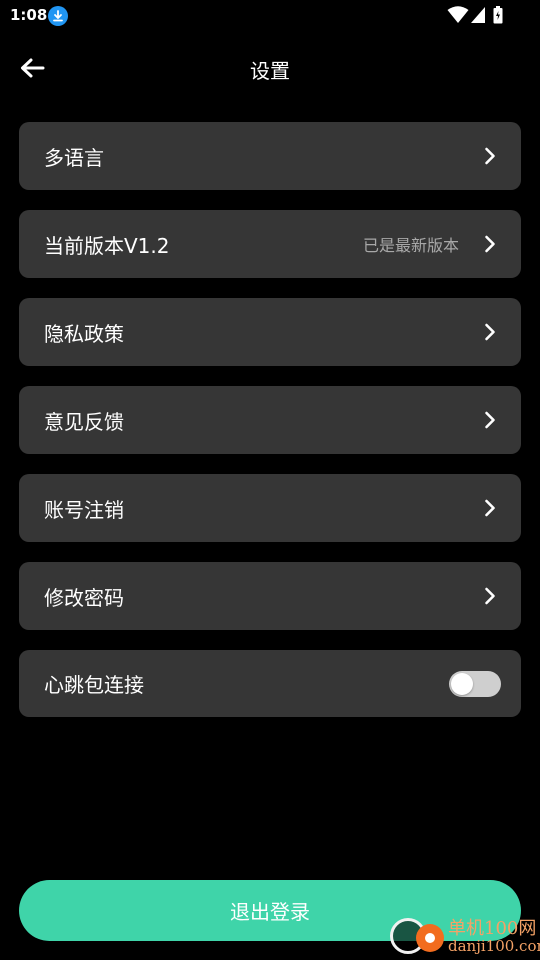 The image size is (540, 960). What do you see at coordinates (410, 245) in the screenshot?
I see `version-status: 已是最新版本` at bounding box center [410, 245].